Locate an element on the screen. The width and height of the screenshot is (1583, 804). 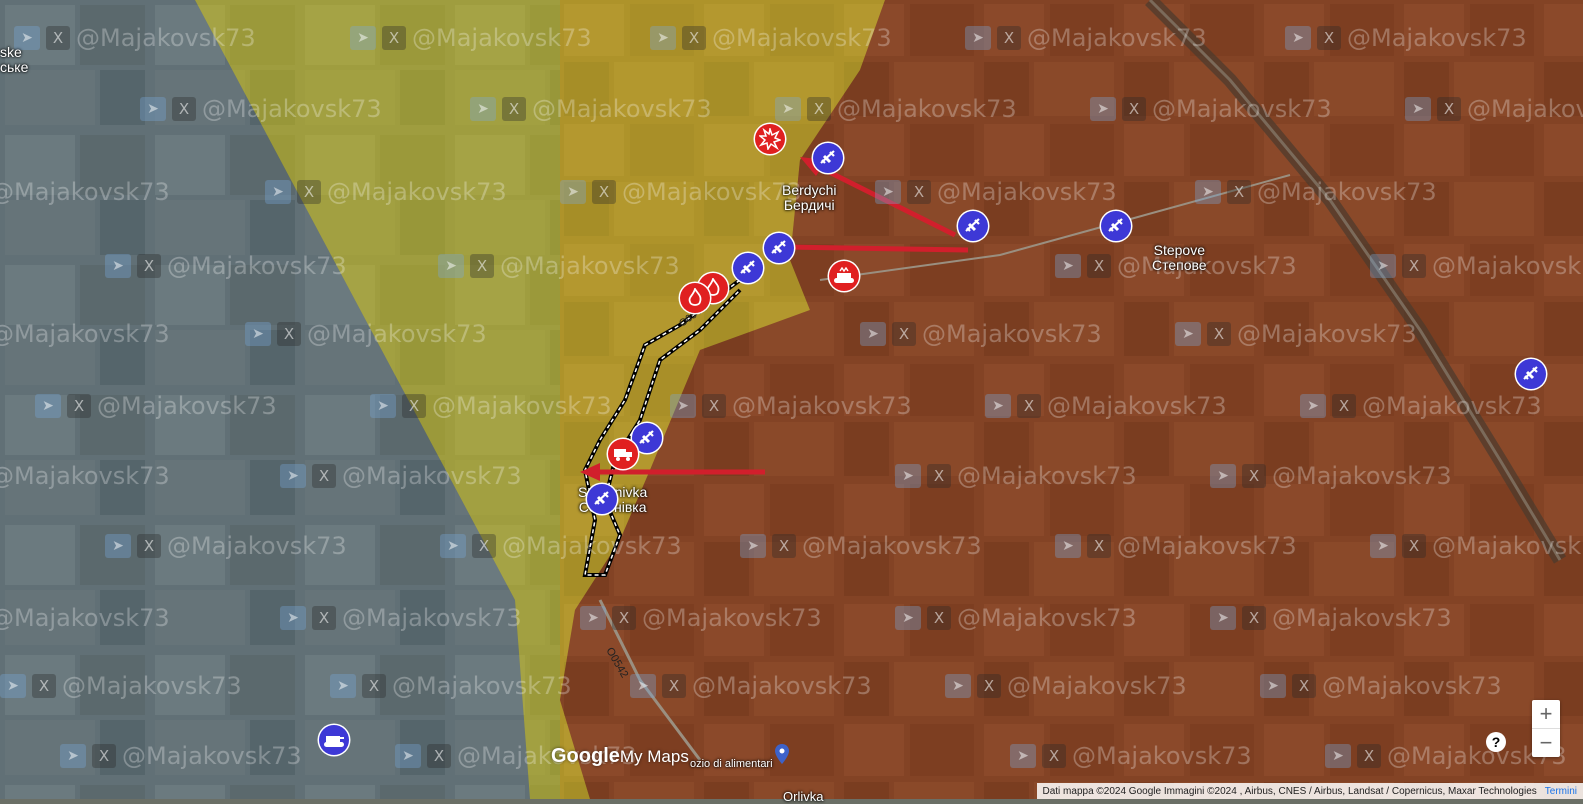
google-mymaps-logo: GoogleMy Maps is located at coordinates (620, 756).